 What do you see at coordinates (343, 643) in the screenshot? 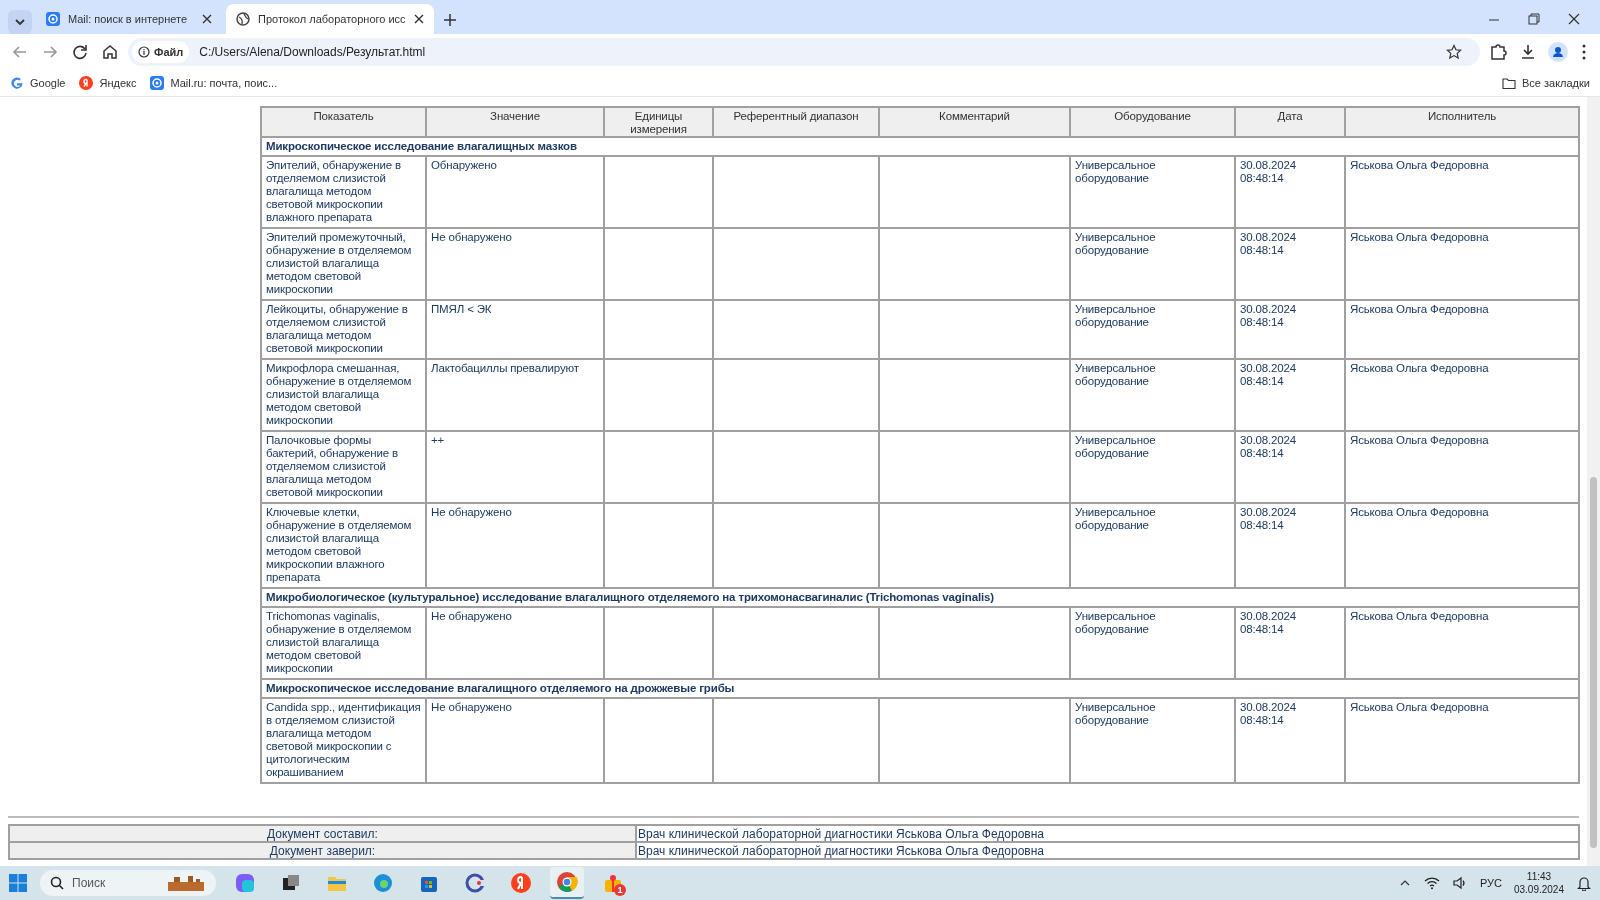
I see `table-cell: Trichomonas vaginalis, обнаружение в отделяемом слизистой влагалища методом световой микроскопии` at bounding box center [343, 643].